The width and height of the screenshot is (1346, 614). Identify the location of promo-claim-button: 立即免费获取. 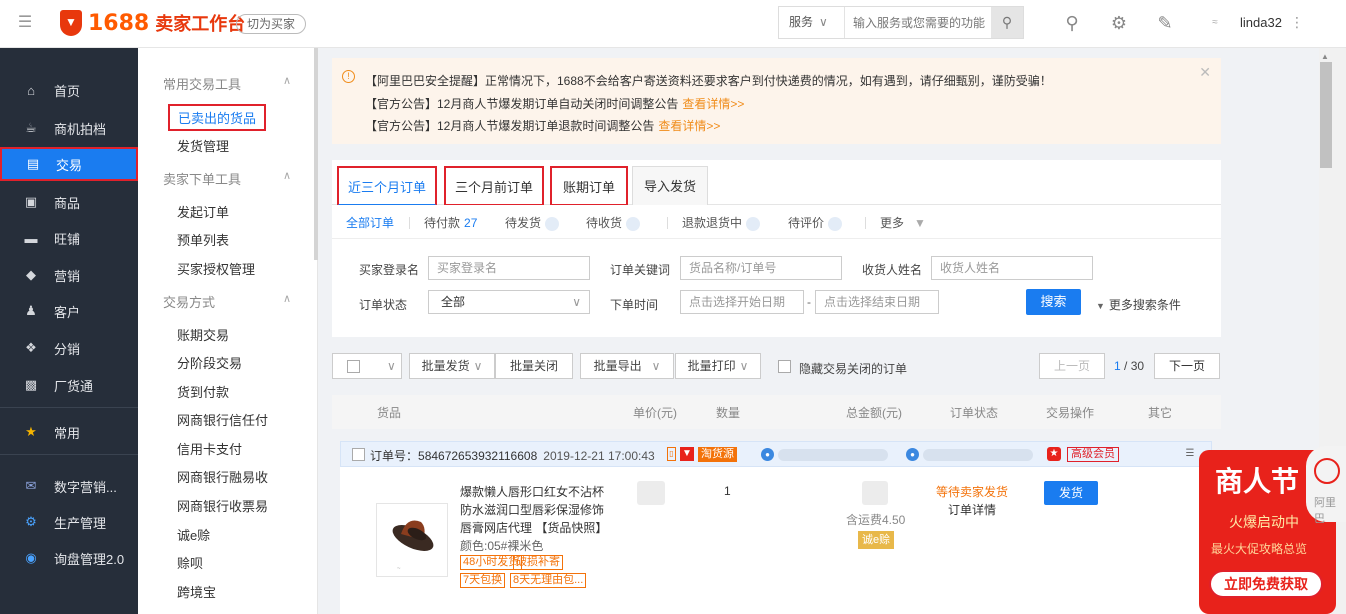
(1266, 584).